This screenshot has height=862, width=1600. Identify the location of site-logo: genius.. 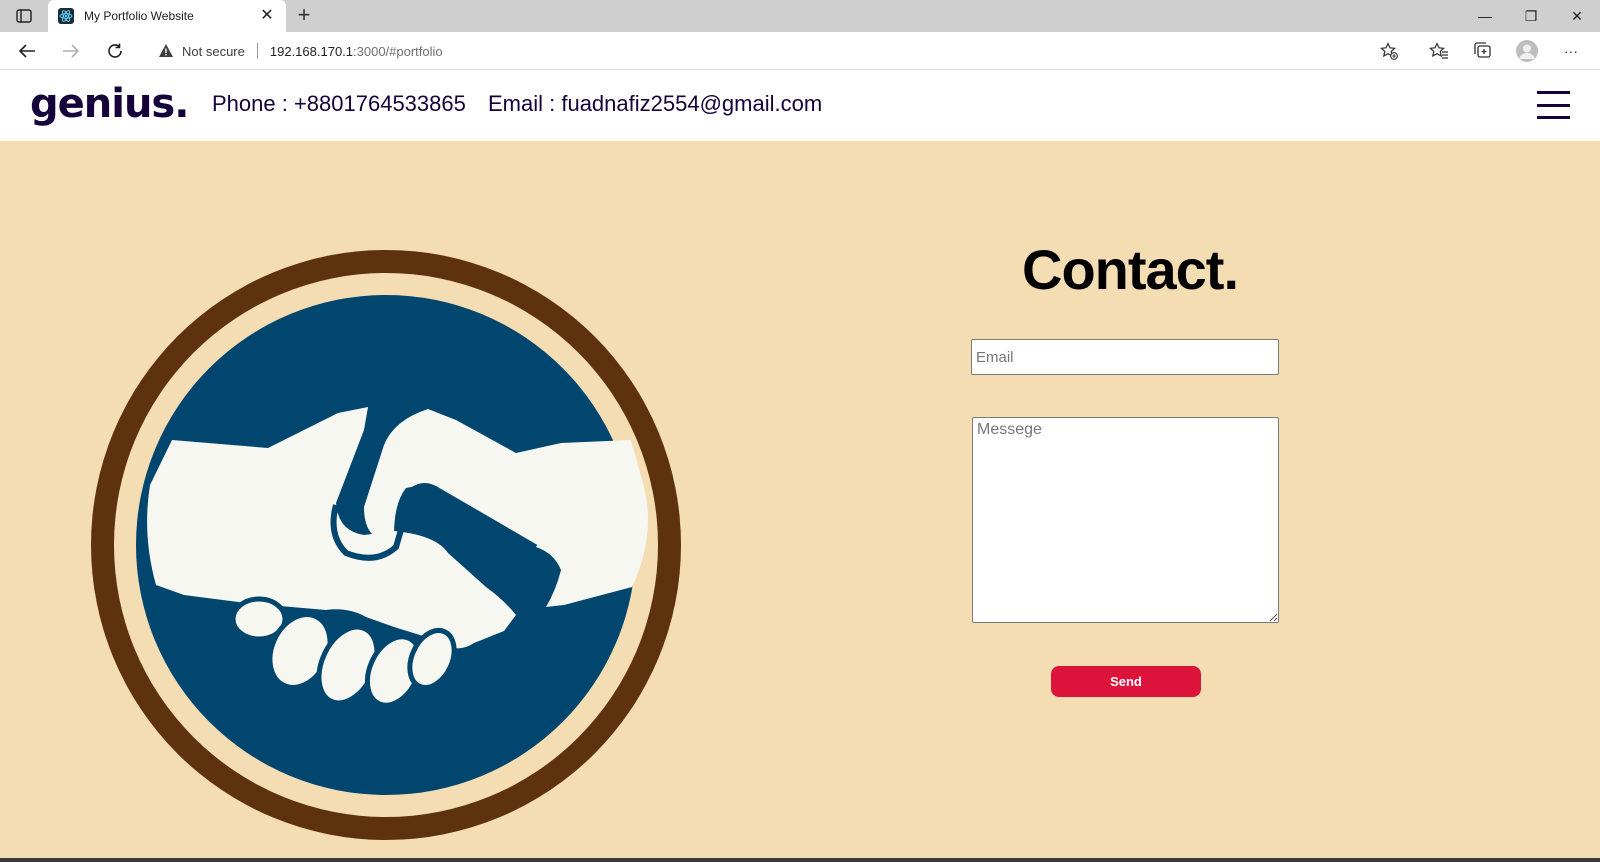
(109, 104).